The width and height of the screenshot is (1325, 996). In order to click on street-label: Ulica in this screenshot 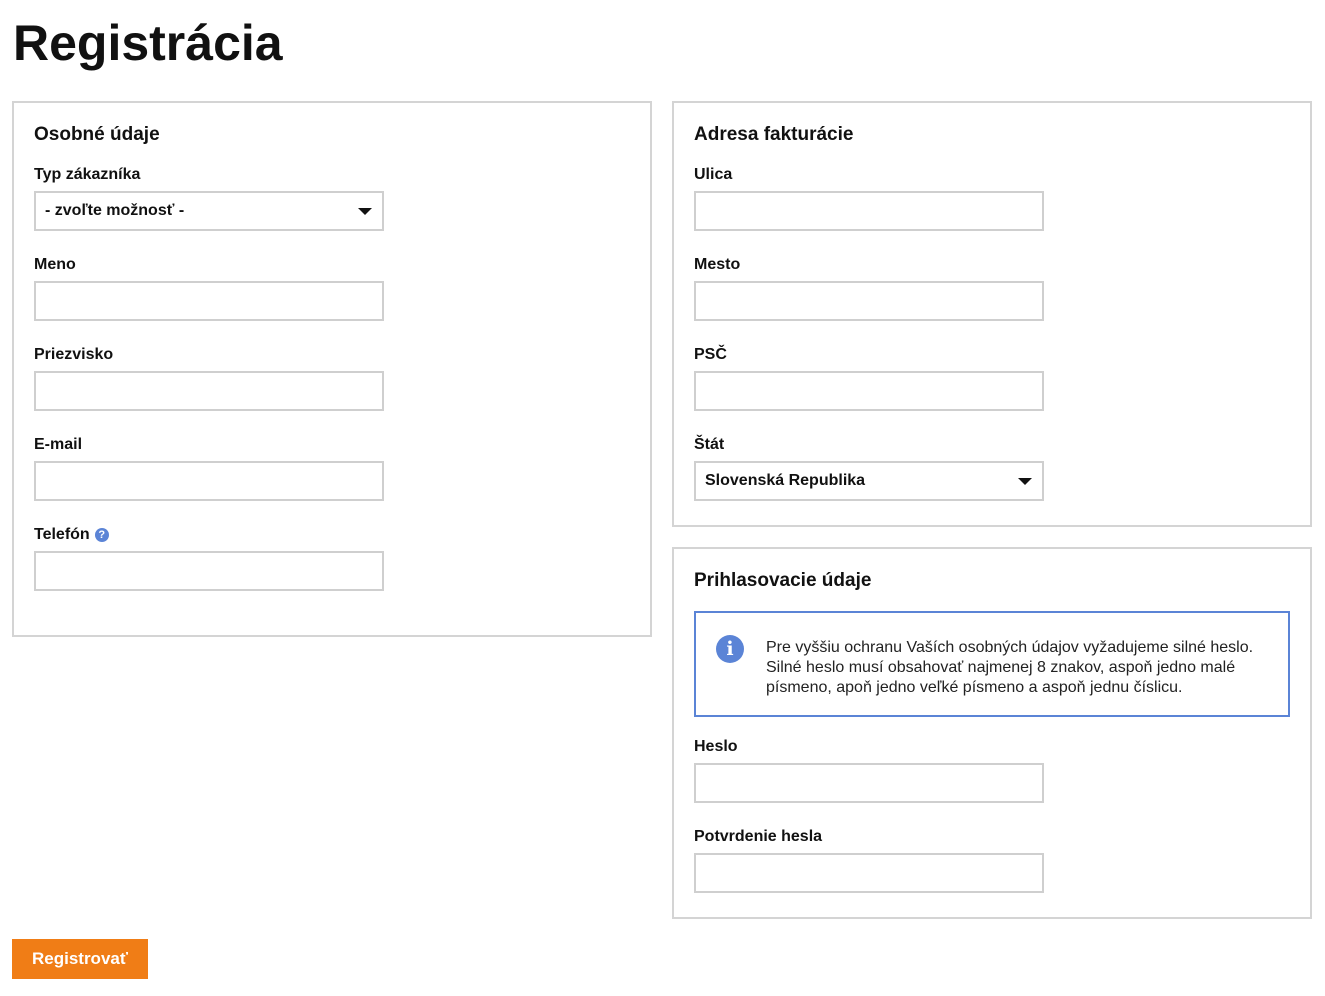, I will do `click(713, 174)`.